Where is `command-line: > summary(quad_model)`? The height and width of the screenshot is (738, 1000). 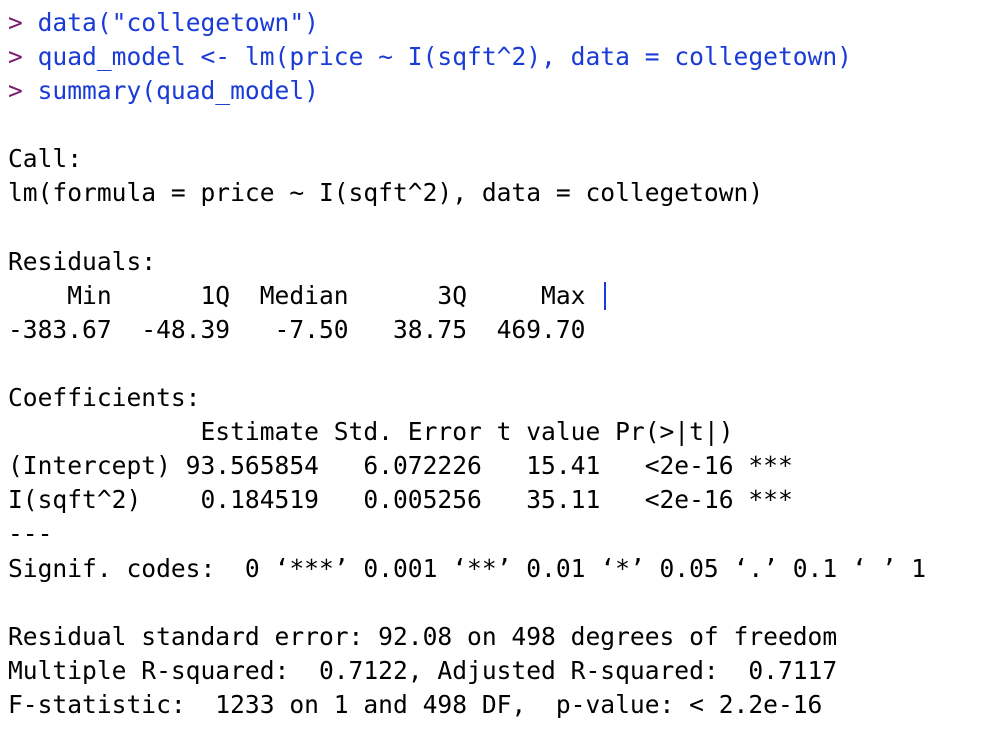
command-line: > summary(quad_model) is located at coordinates (500, 91).